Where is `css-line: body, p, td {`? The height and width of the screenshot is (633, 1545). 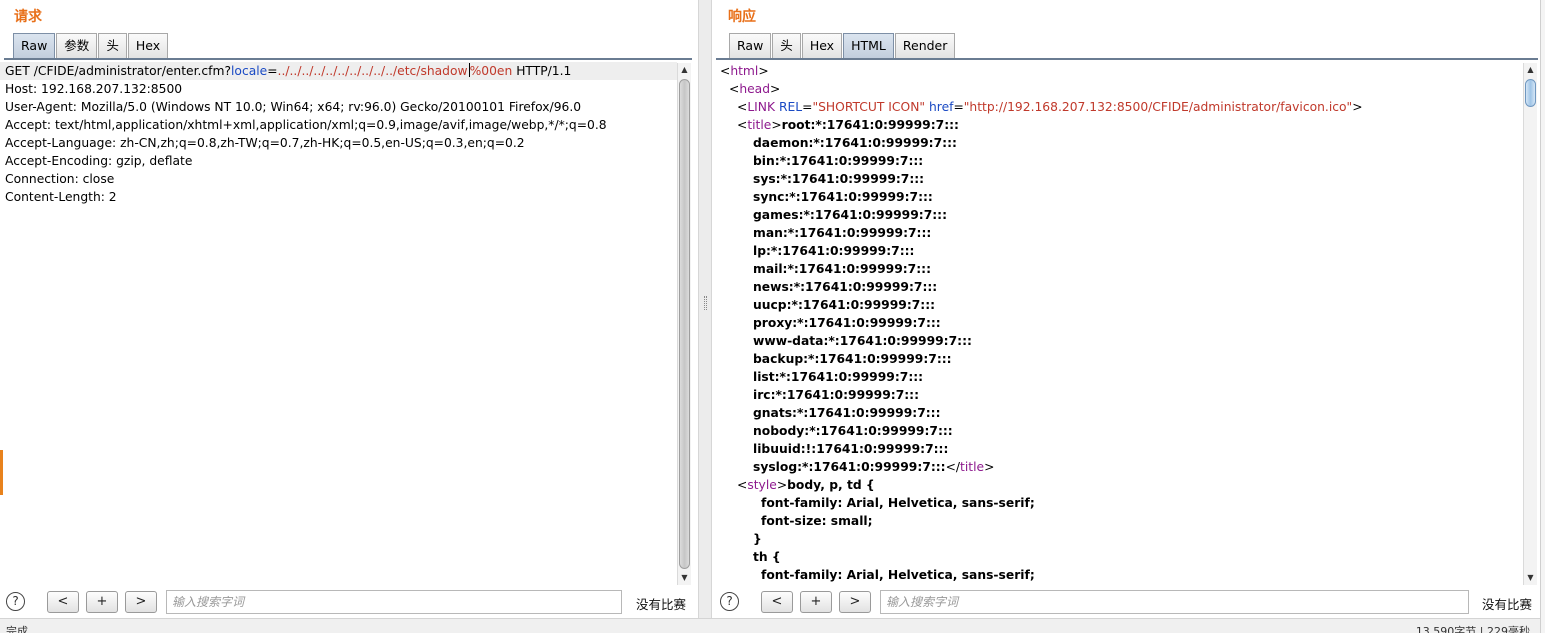 css-line: body, p, td { is located at coordinates (831, 485).